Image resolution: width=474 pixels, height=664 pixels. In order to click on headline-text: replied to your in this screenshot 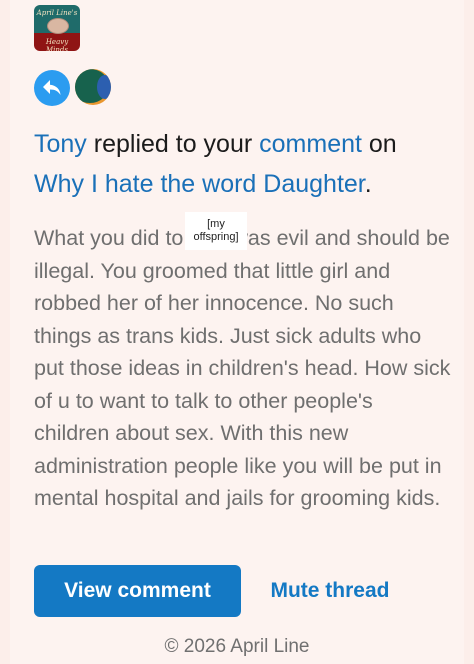, I will do `click(173, 144)`.